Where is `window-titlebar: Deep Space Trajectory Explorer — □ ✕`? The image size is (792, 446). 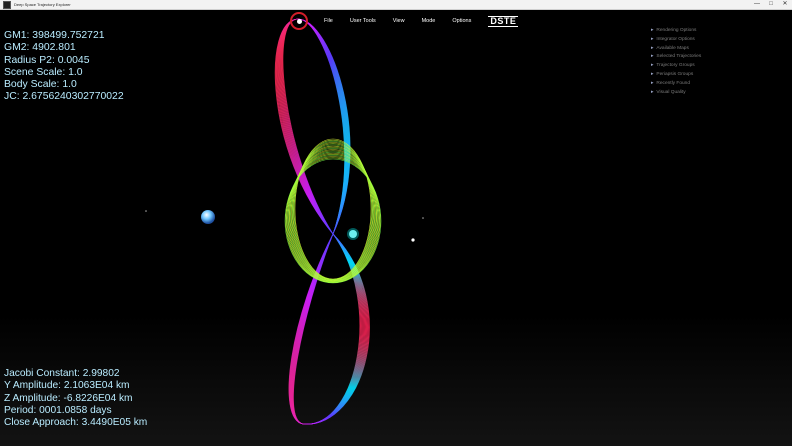
window-titlebar: Deep Space Trajectory Explorer — □ ✕ is located at coordinates (396, 5).